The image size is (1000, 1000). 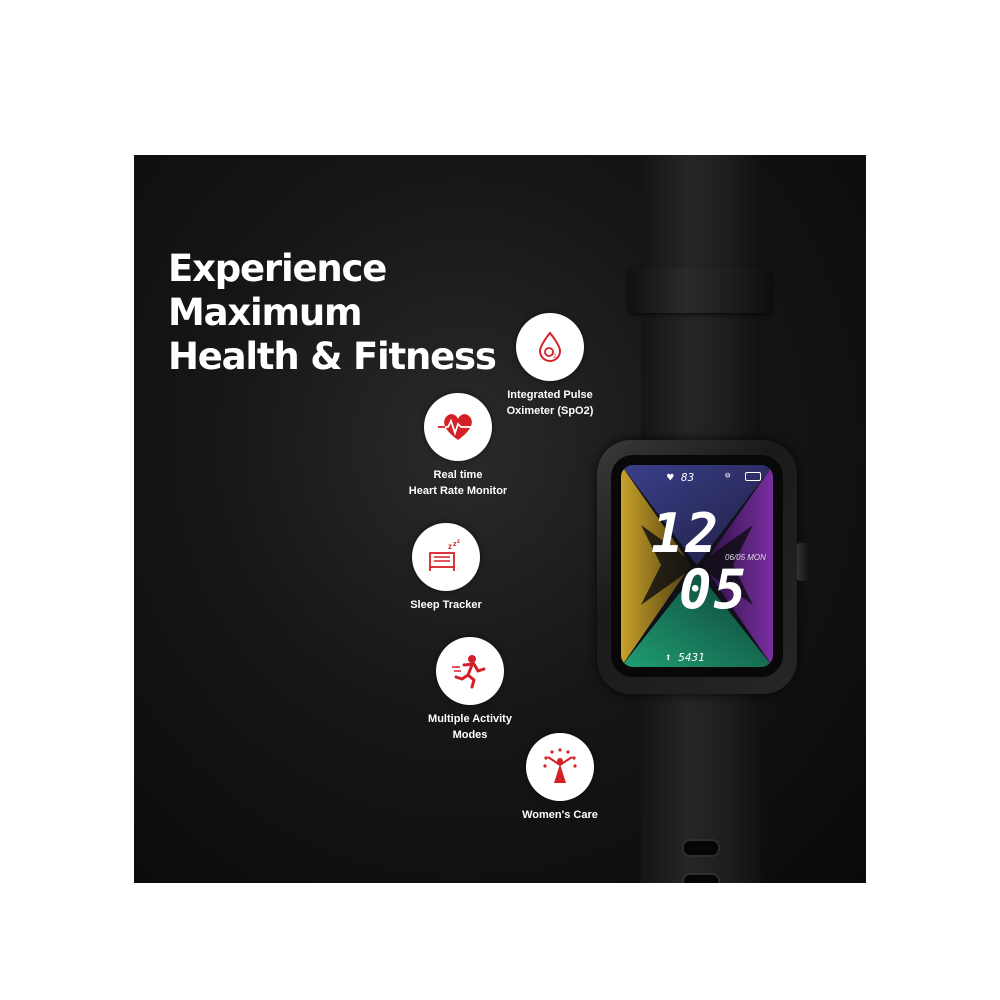 I want to click on battery-icon, so click(x=753, y=476).